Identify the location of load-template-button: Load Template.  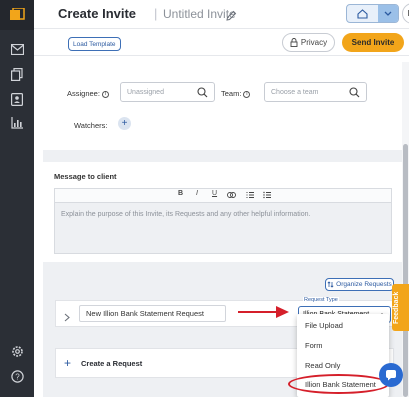
(94, 44).